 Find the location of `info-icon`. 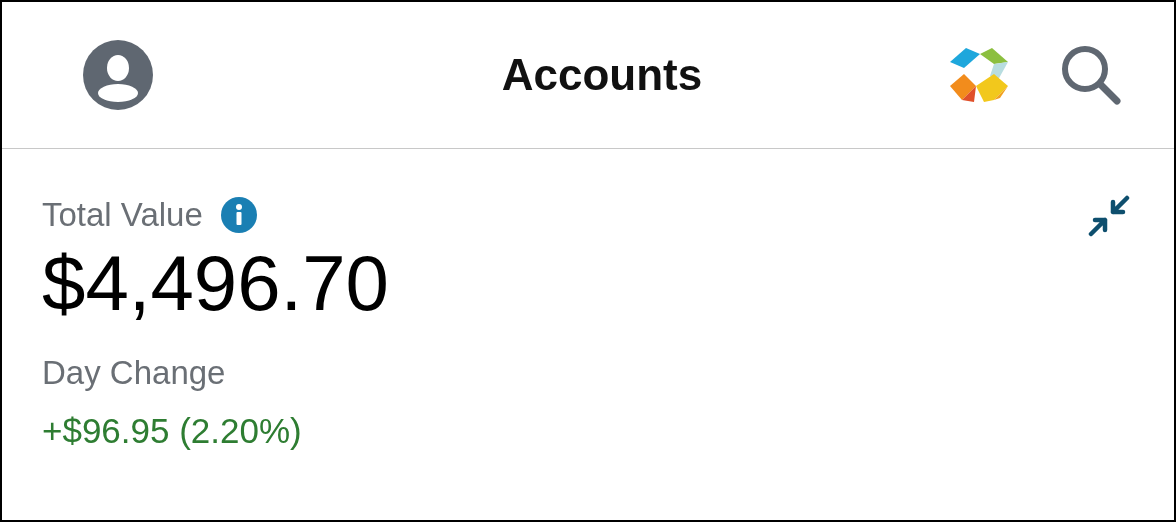

info-icon is located at coordinates (238, 215).